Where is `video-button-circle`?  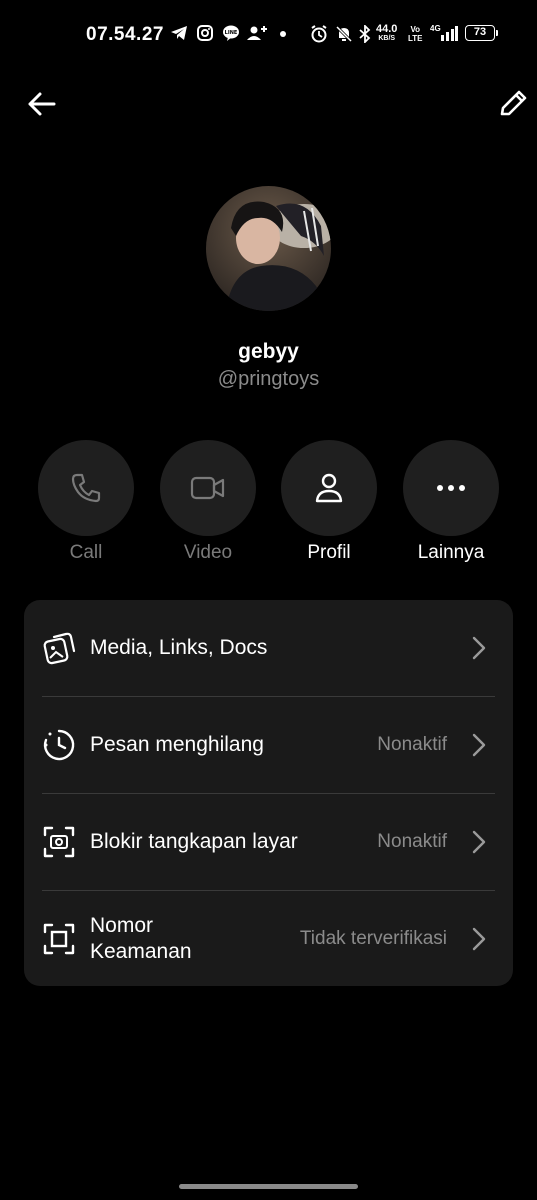
video-button-circle is located at coordinates (208, 488).